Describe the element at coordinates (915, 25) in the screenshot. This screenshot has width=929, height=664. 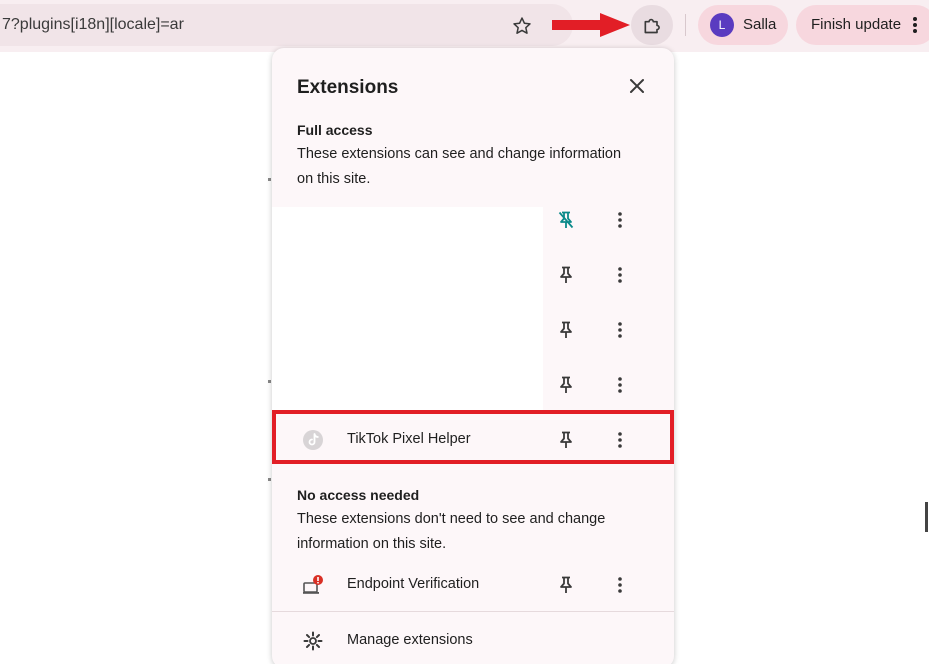
I see `kebab-menu-icon` at that location.